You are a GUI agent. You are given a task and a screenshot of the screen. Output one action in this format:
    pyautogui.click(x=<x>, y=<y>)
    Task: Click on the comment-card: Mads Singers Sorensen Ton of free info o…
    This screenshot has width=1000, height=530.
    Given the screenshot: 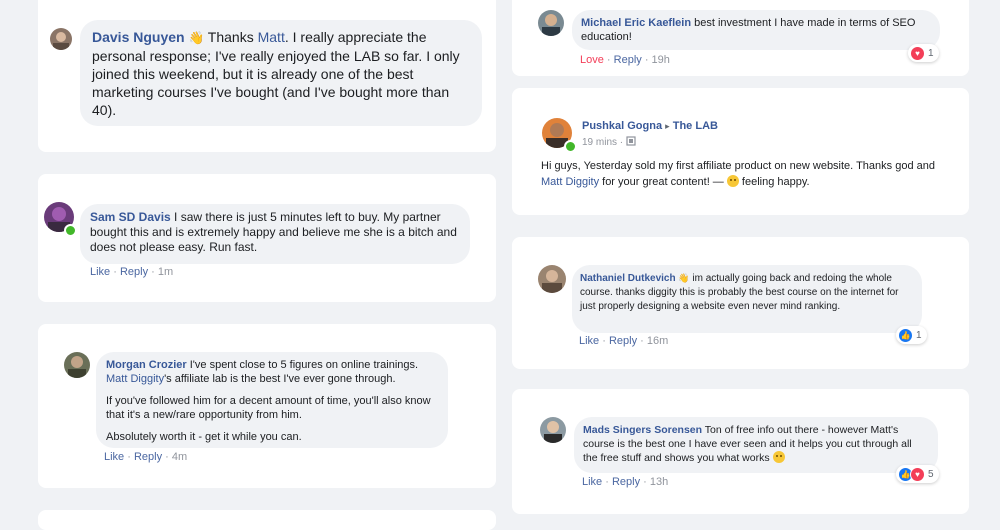 What is the action you would take?
    pyautogui.click(x=740, y=451)
    